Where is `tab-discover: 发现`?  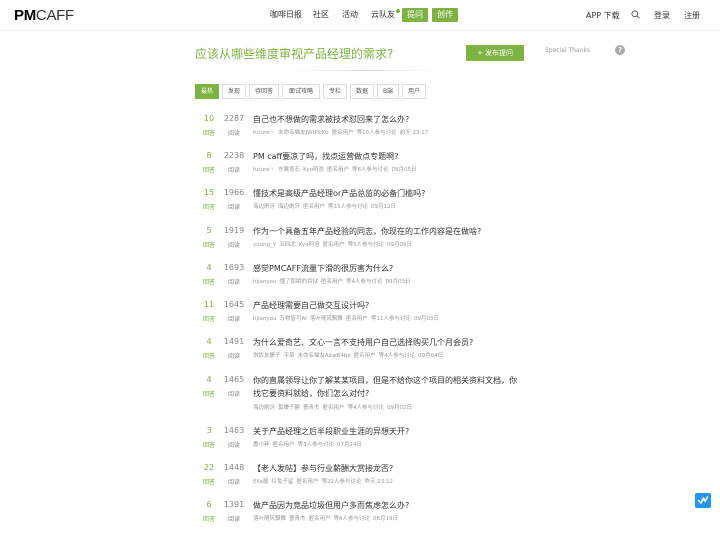
tab-discover: 发现 is located at coordinates (234, 91).